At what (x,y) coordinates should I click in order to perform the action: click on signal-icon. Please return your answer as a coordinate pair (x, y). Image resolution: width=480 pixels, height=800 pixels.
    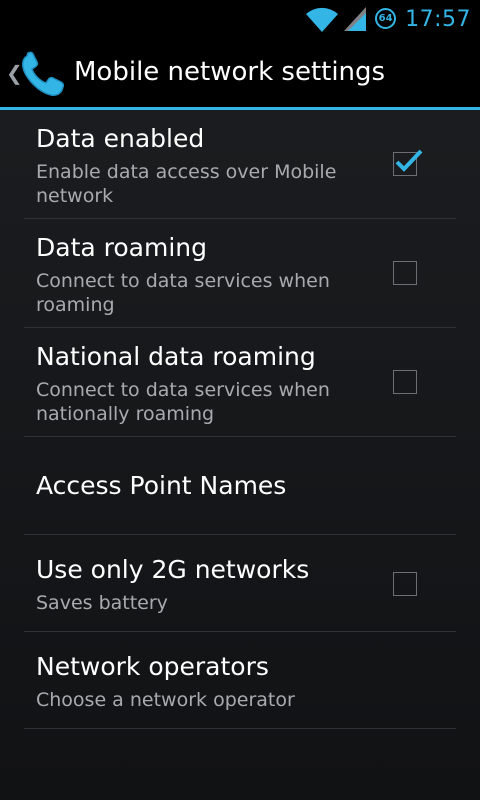
    Looking at the image, I should click on (355, 19).